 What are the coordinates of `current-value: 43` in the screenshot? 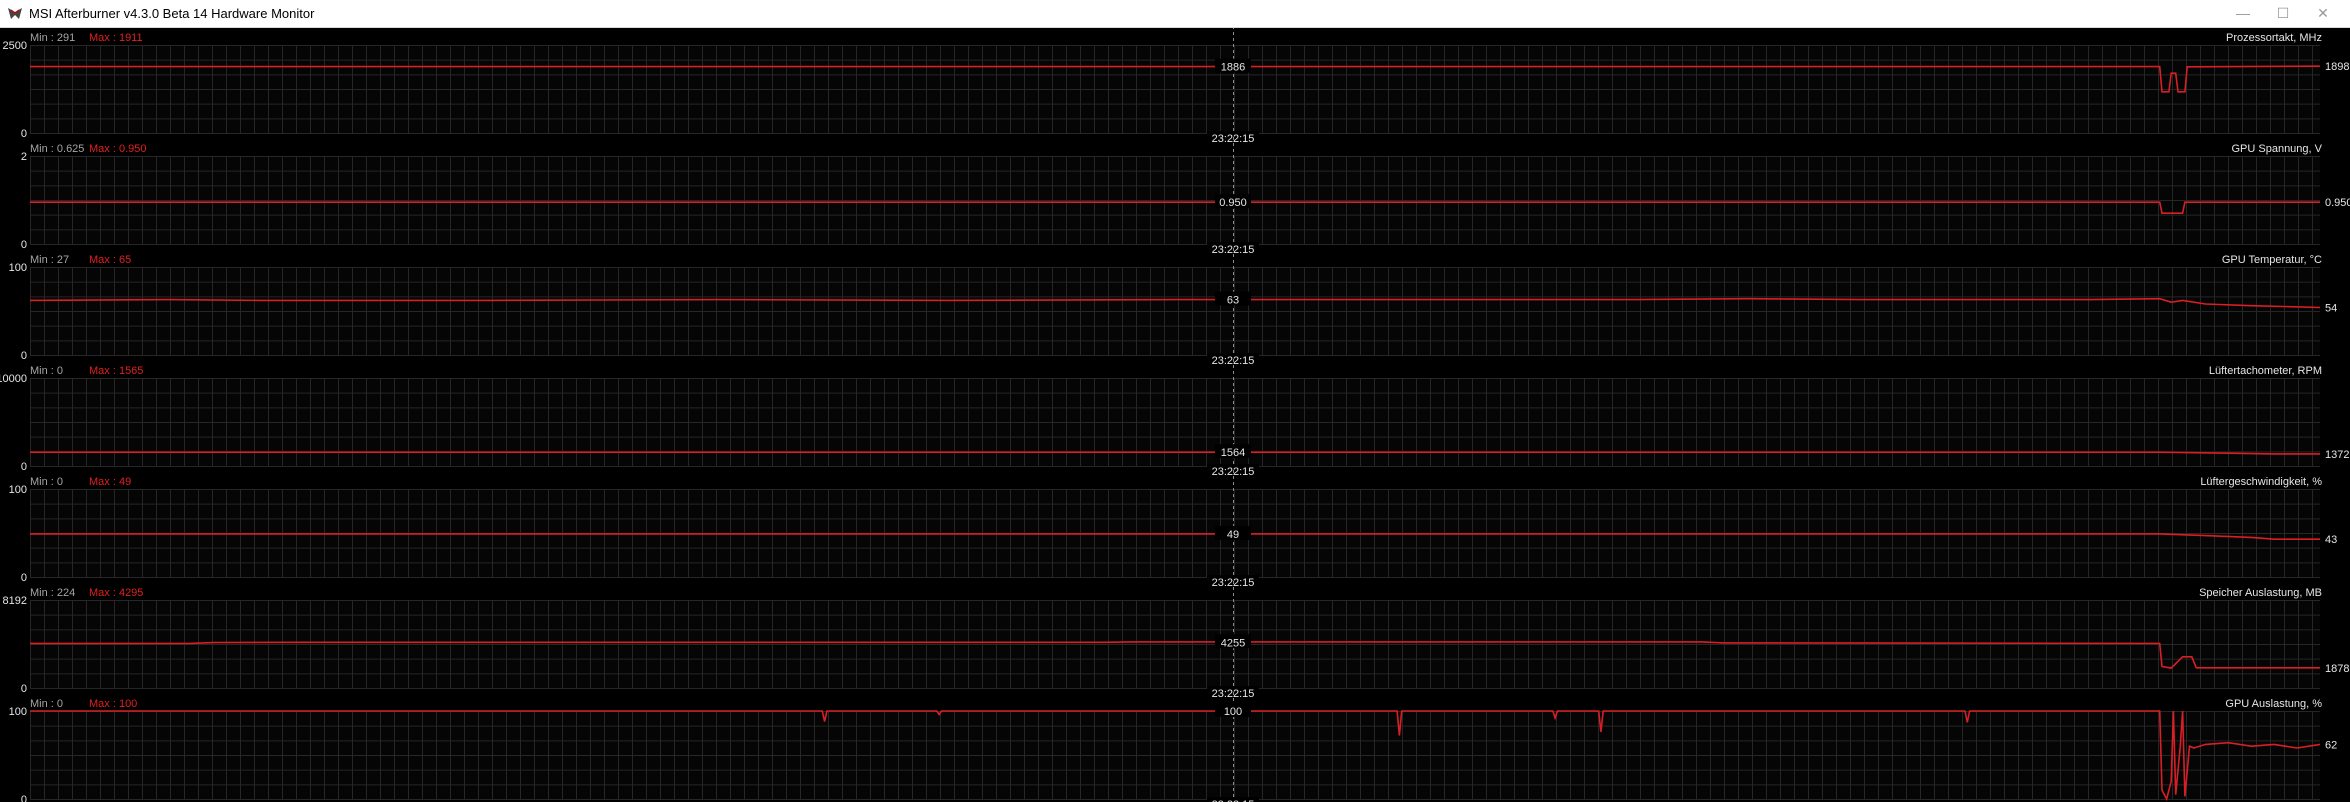 It's located at (2331, 540).